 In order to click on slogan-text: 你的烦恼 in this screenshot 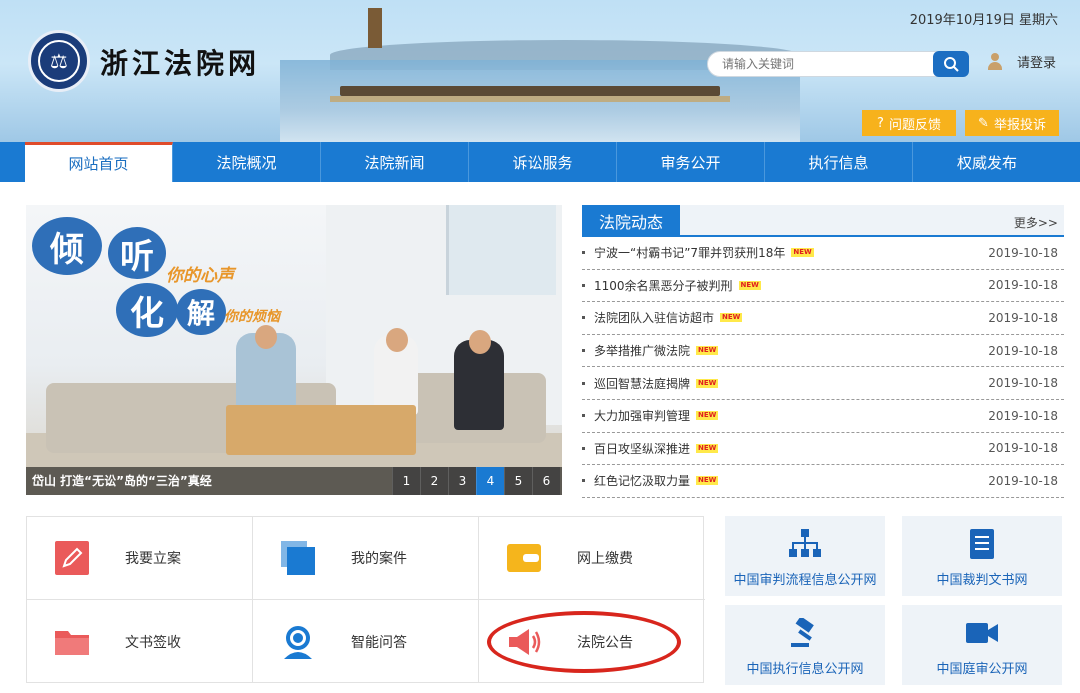, I will do `click(252, 317)`.